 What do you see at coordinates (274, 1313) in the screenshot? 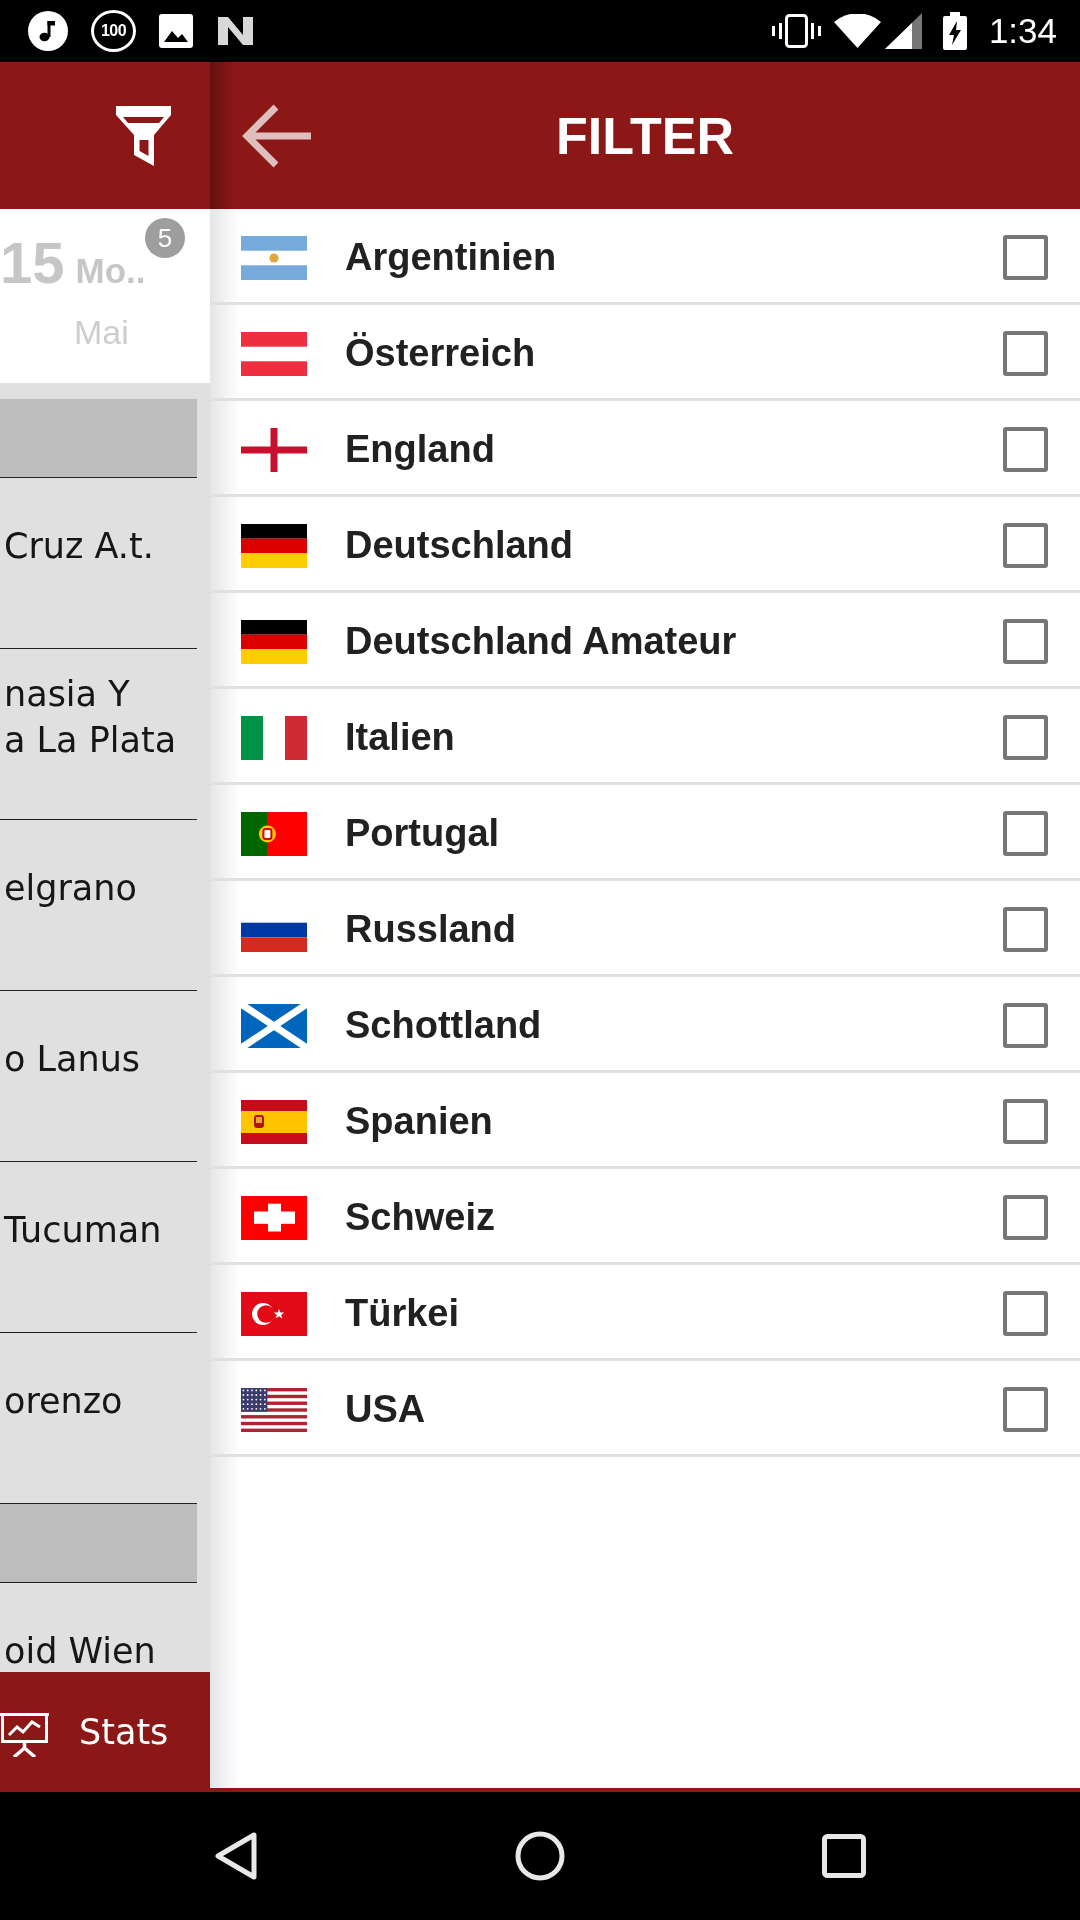
I see `turkey-flag-icon` at bounding box center [274, 1313].